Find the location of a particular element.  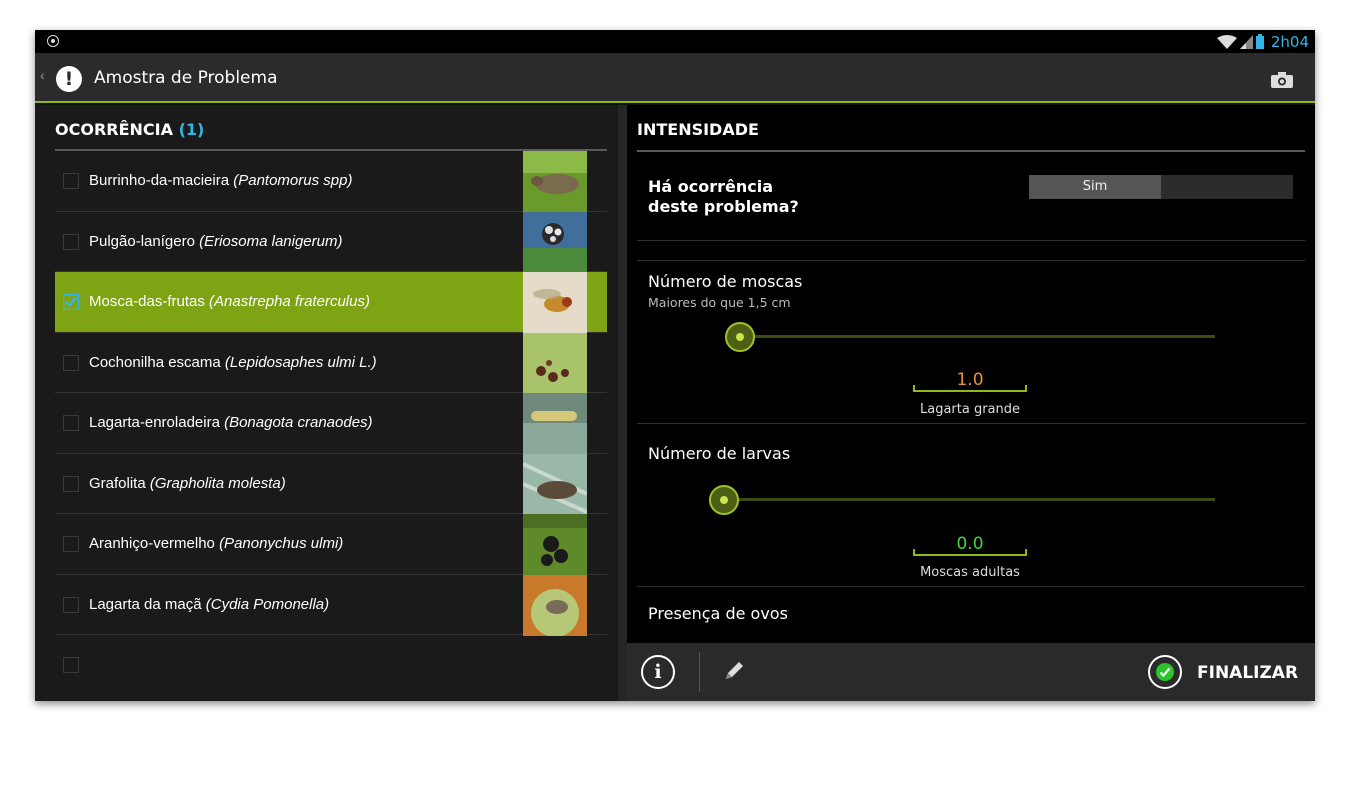

scientific-name: (Grapholita molesta) is located at coordinates (217, 483).